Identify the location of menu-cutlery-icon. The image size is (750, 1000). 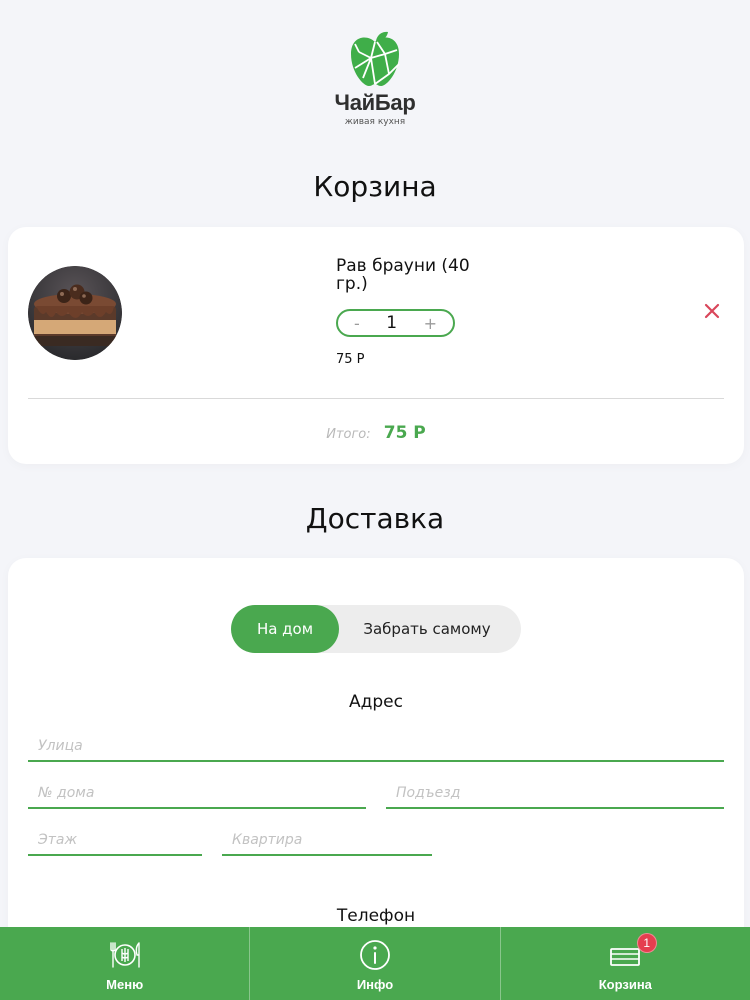
(124, 955).